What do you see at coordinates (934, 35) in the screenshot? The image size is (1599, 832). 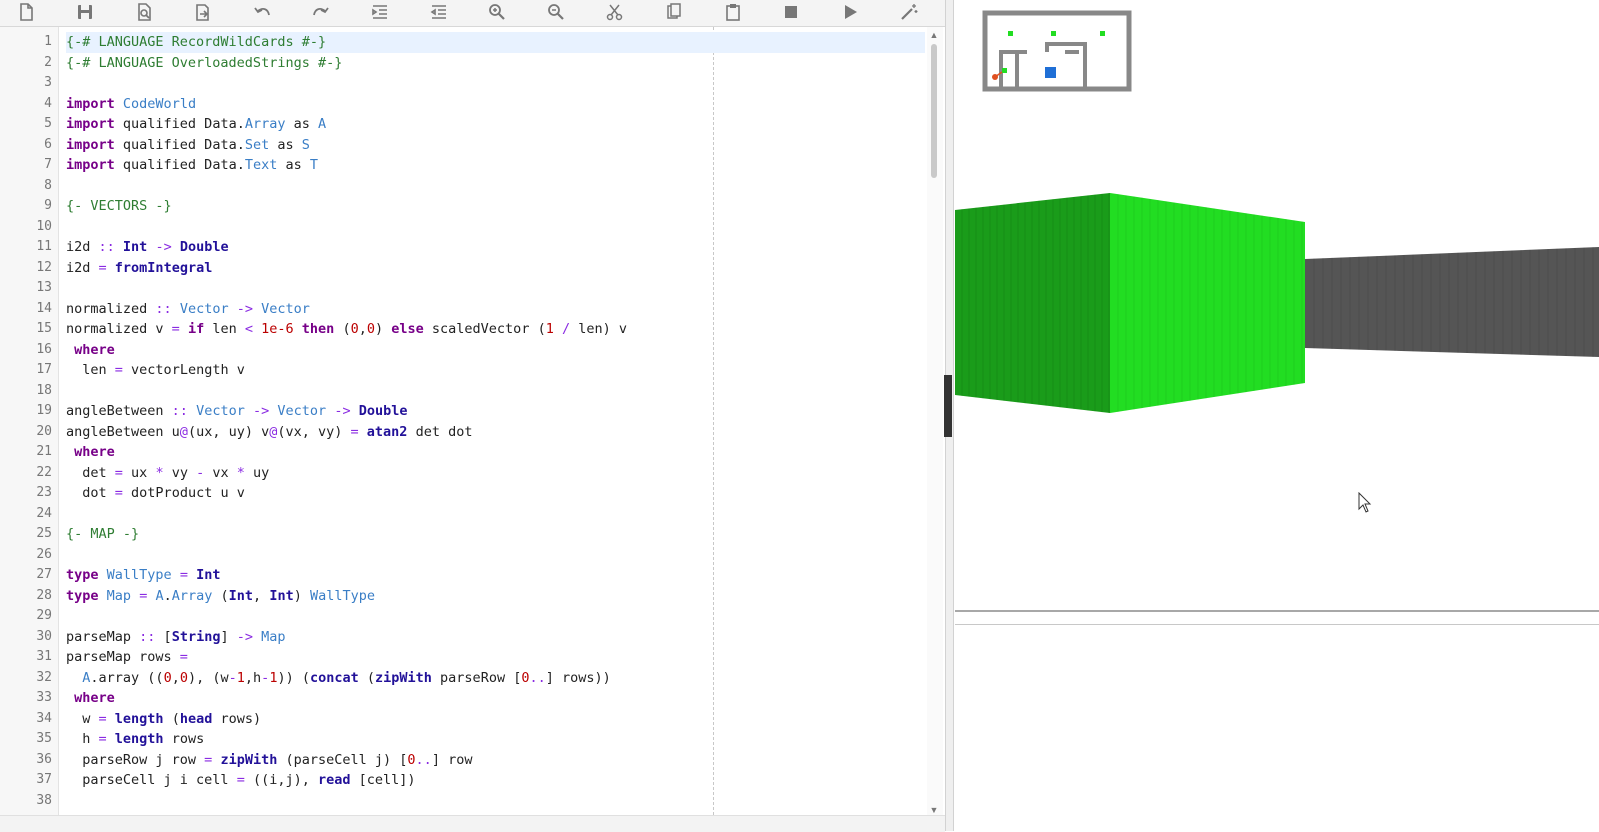 I see `scroll-up-arrow-icon: ▲` at bounding box center [934, 35].